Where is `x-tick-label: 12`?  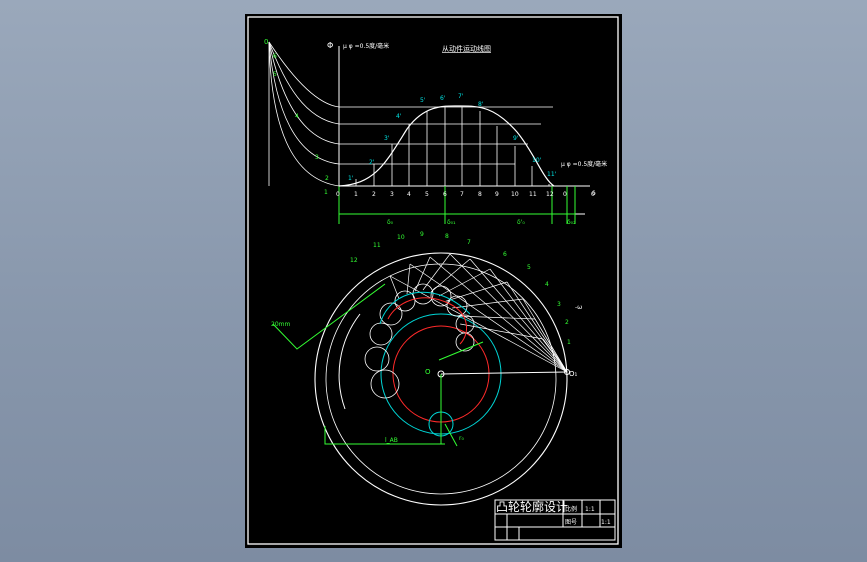
x-tick-label: 12 is located at coordinates (550, 194).